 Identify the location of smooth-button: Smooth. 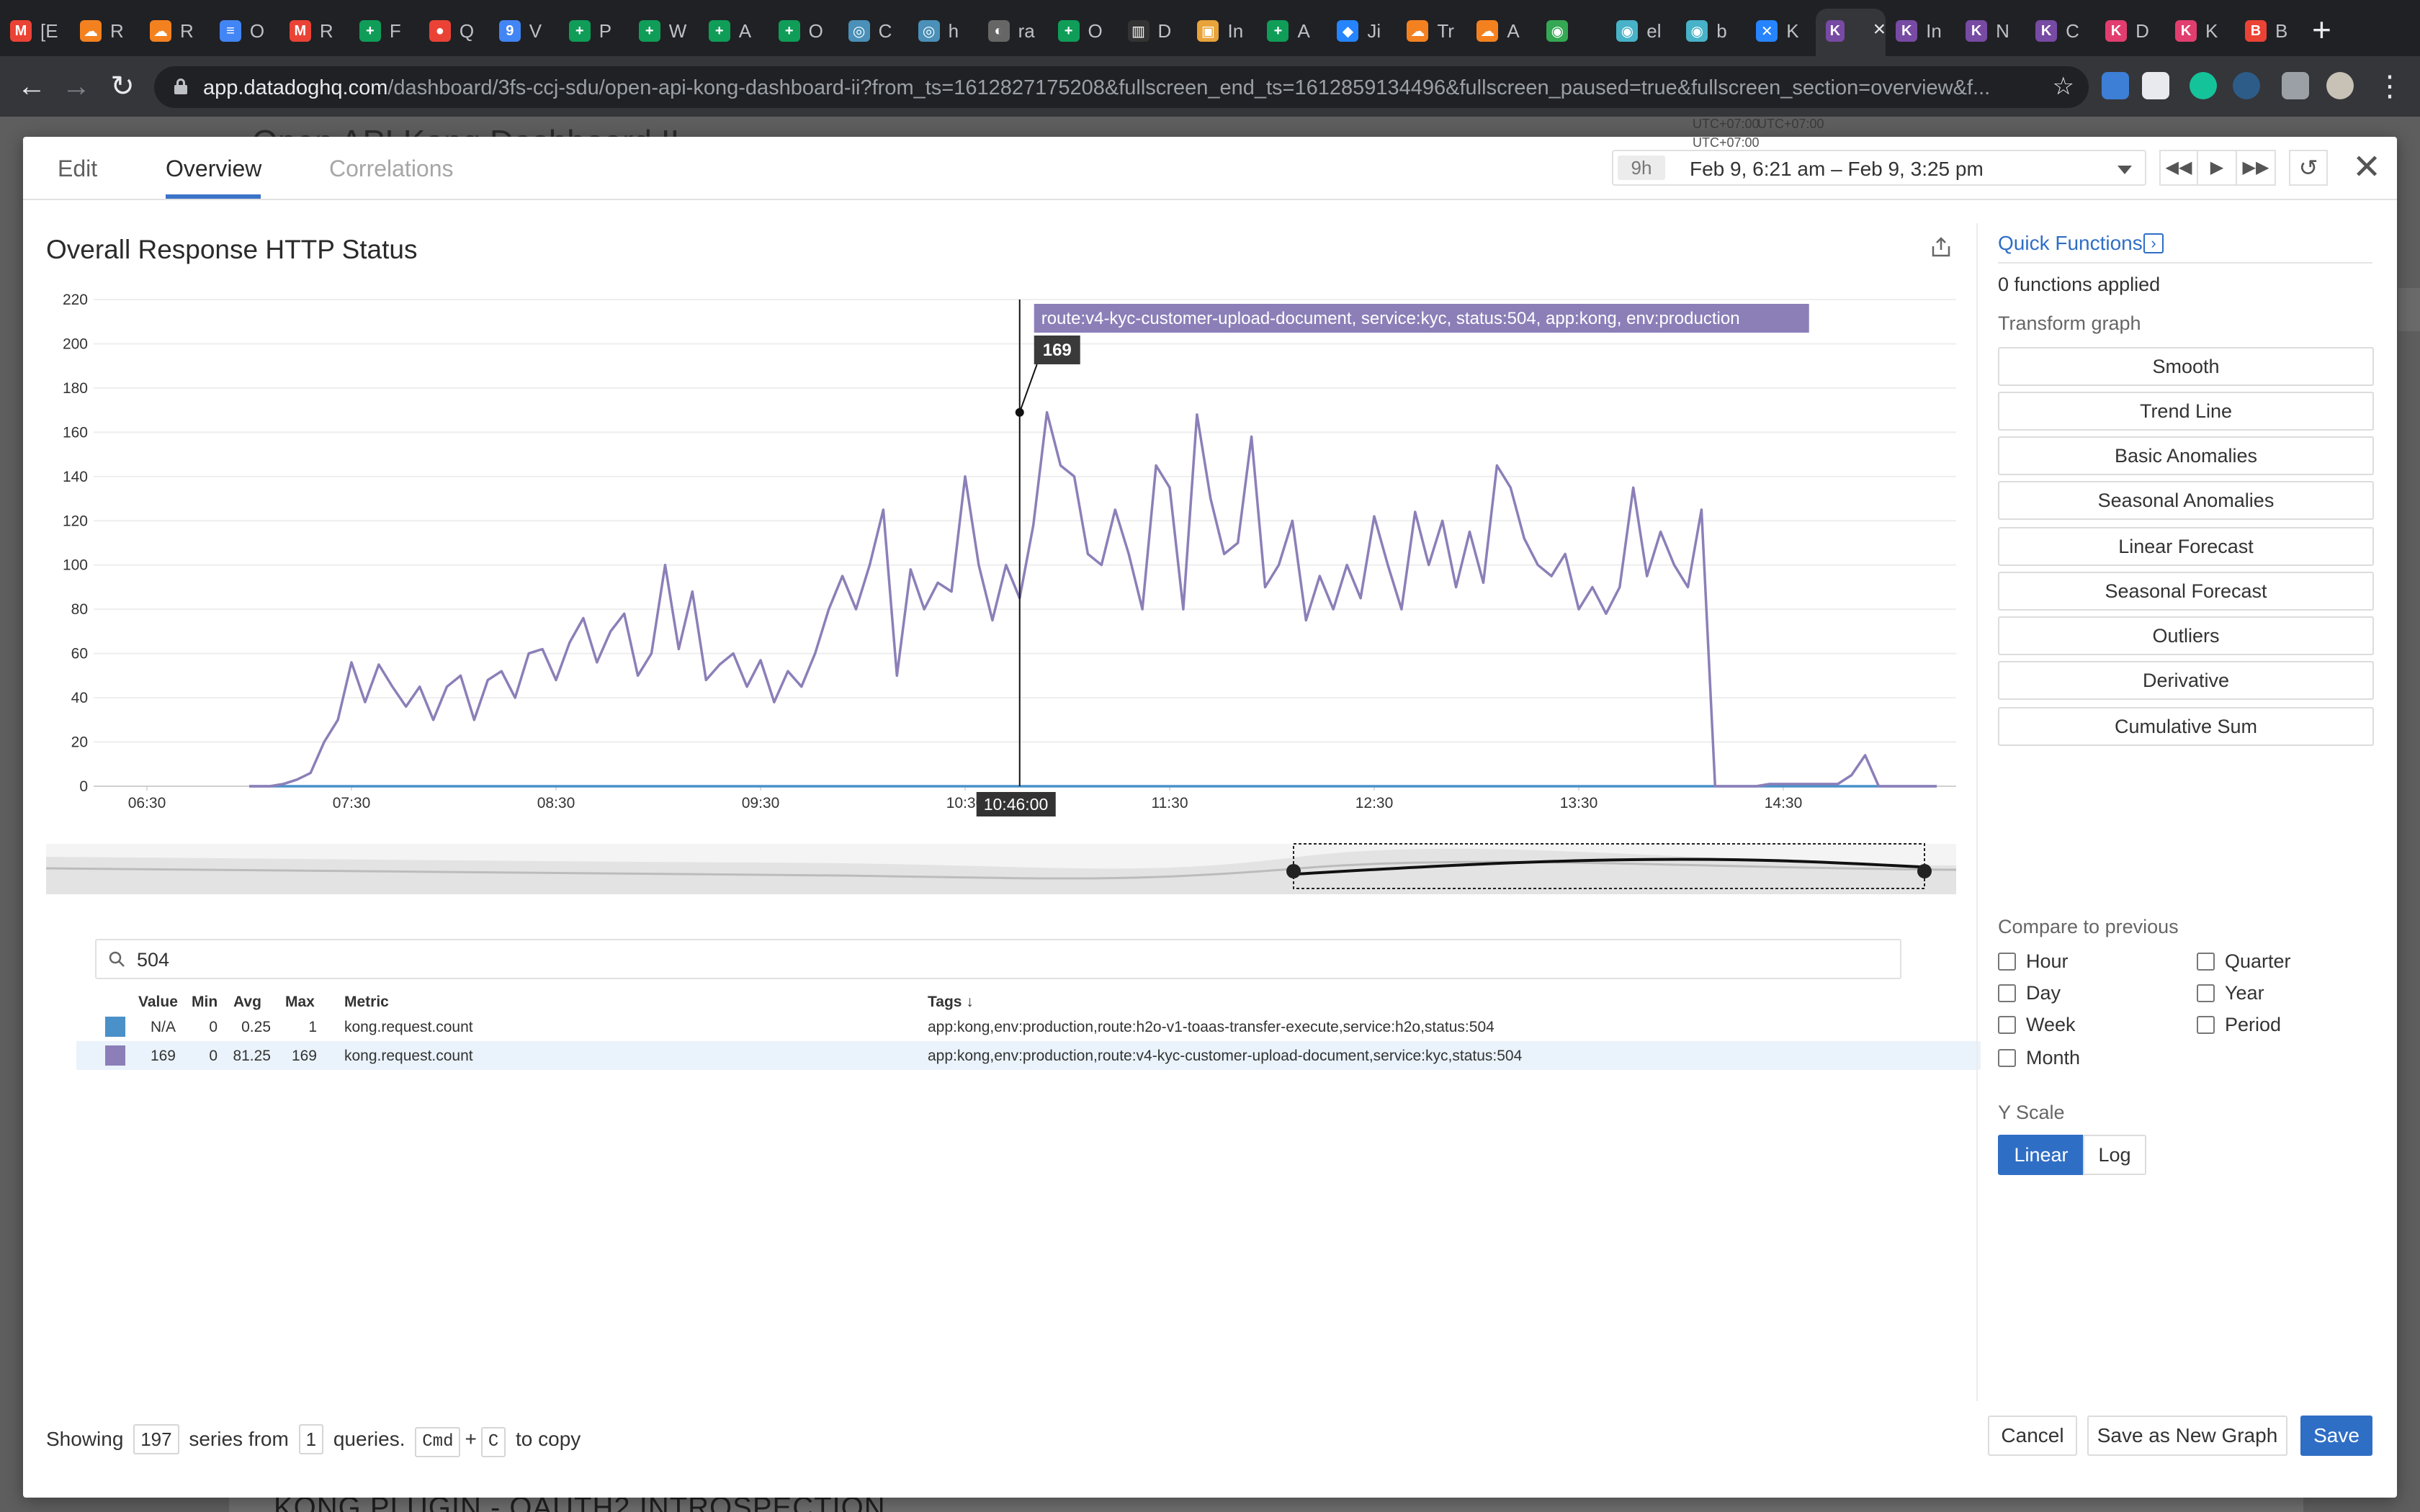
(2186, 366).